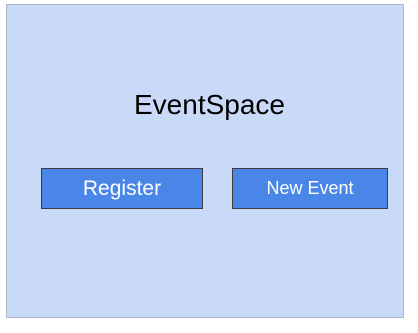 The height and width of the screenshot is (333, 418). What do you see at coordinates (310, 188) in the screenshot?
I see `new-event-button: New Event` at bounding box center [310, 188].